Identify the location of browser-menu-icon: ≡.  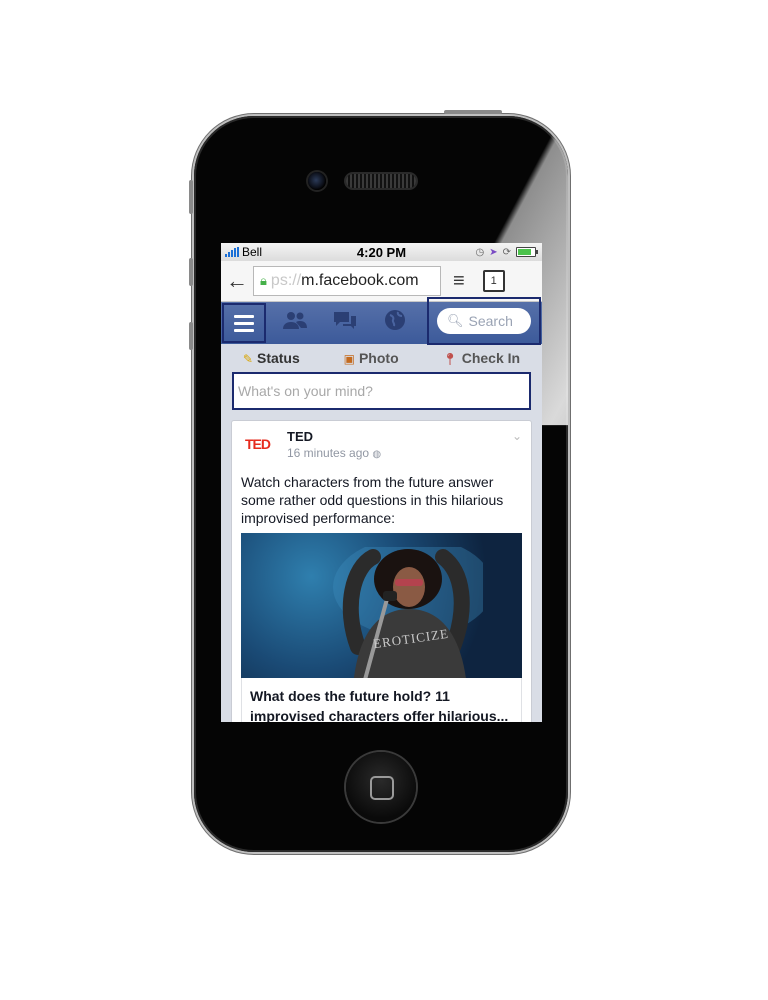
(459, 281).